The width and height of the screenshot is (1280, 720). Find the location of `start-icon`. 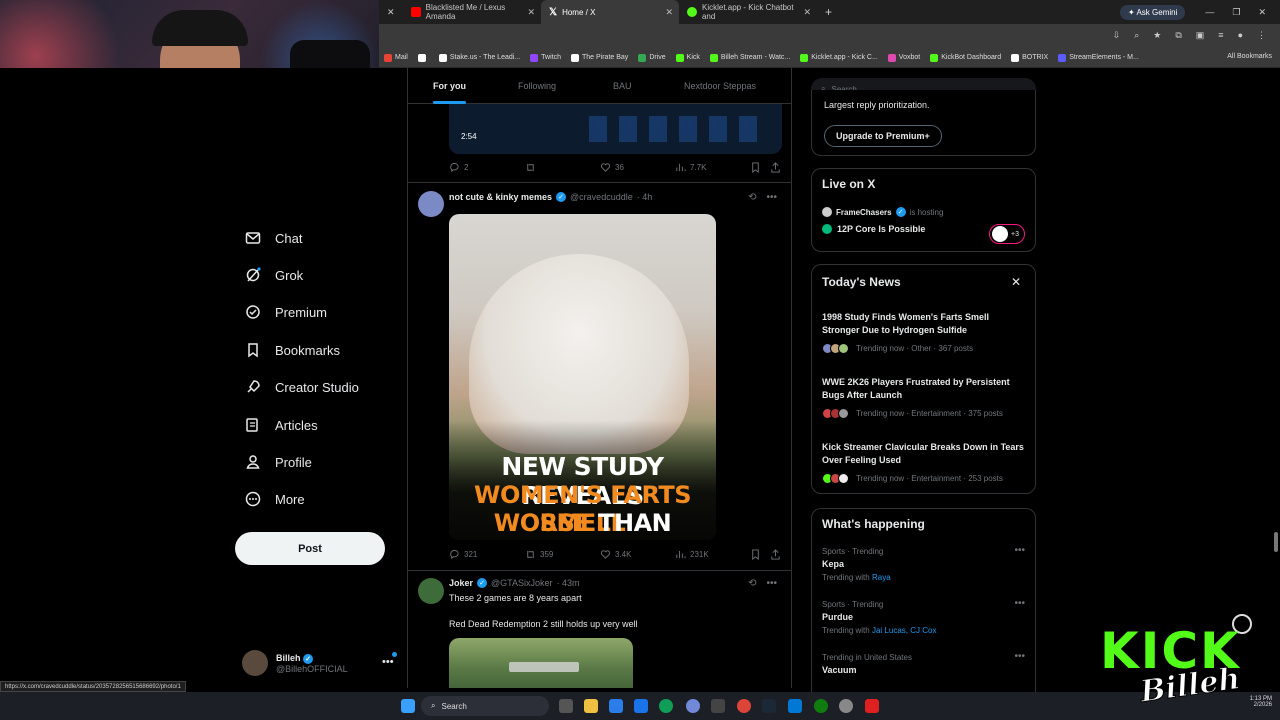

start-icon is located at coordinates (408, 706).